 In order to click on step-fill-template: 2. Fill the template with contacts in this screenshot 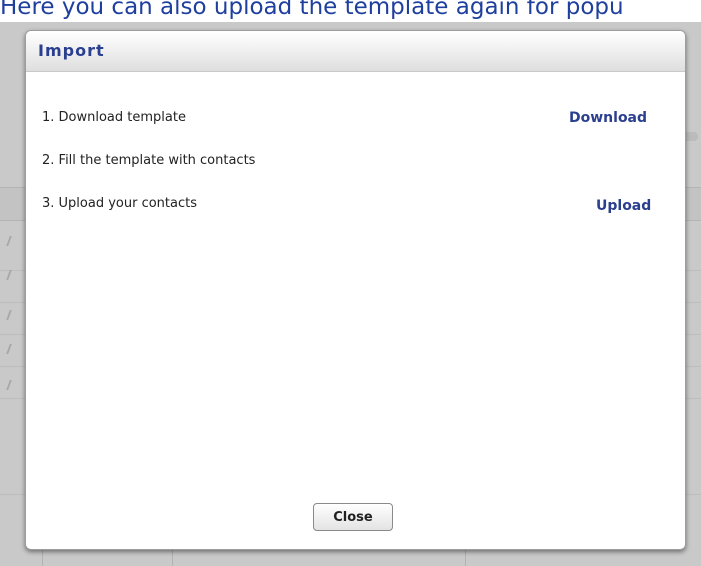, I will do `click(149, 160)`.